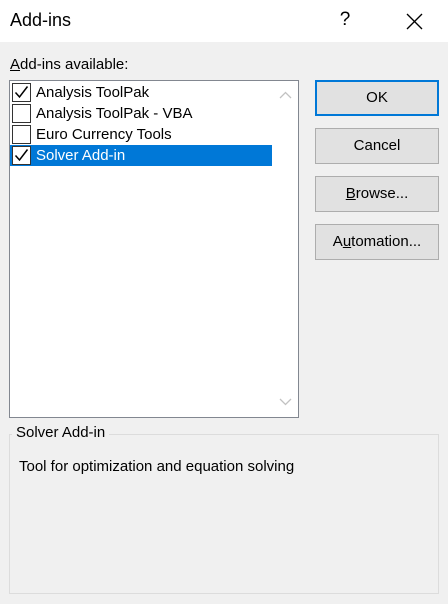  I want to click on description-title: Solver Add-in, so click(61, 433).